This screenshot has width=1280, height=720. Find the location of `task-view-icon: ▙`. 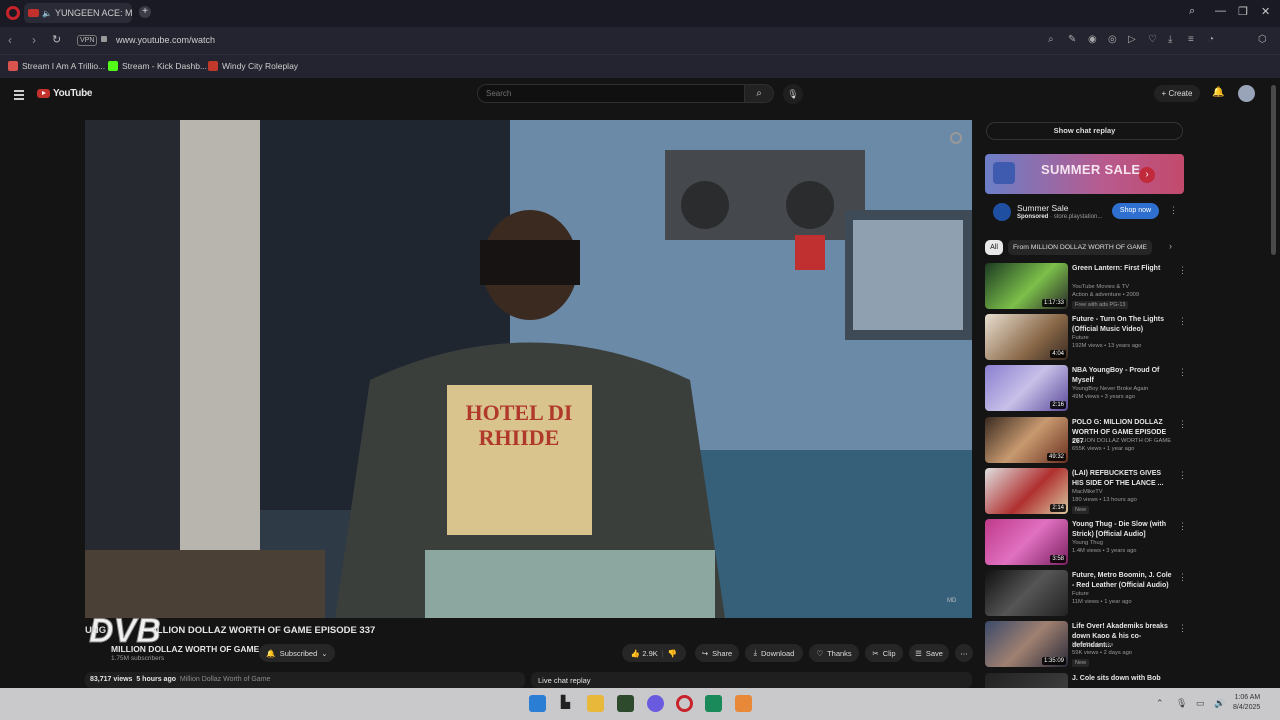

task-view-icon: ▙ is located at coordinates (565, 703).